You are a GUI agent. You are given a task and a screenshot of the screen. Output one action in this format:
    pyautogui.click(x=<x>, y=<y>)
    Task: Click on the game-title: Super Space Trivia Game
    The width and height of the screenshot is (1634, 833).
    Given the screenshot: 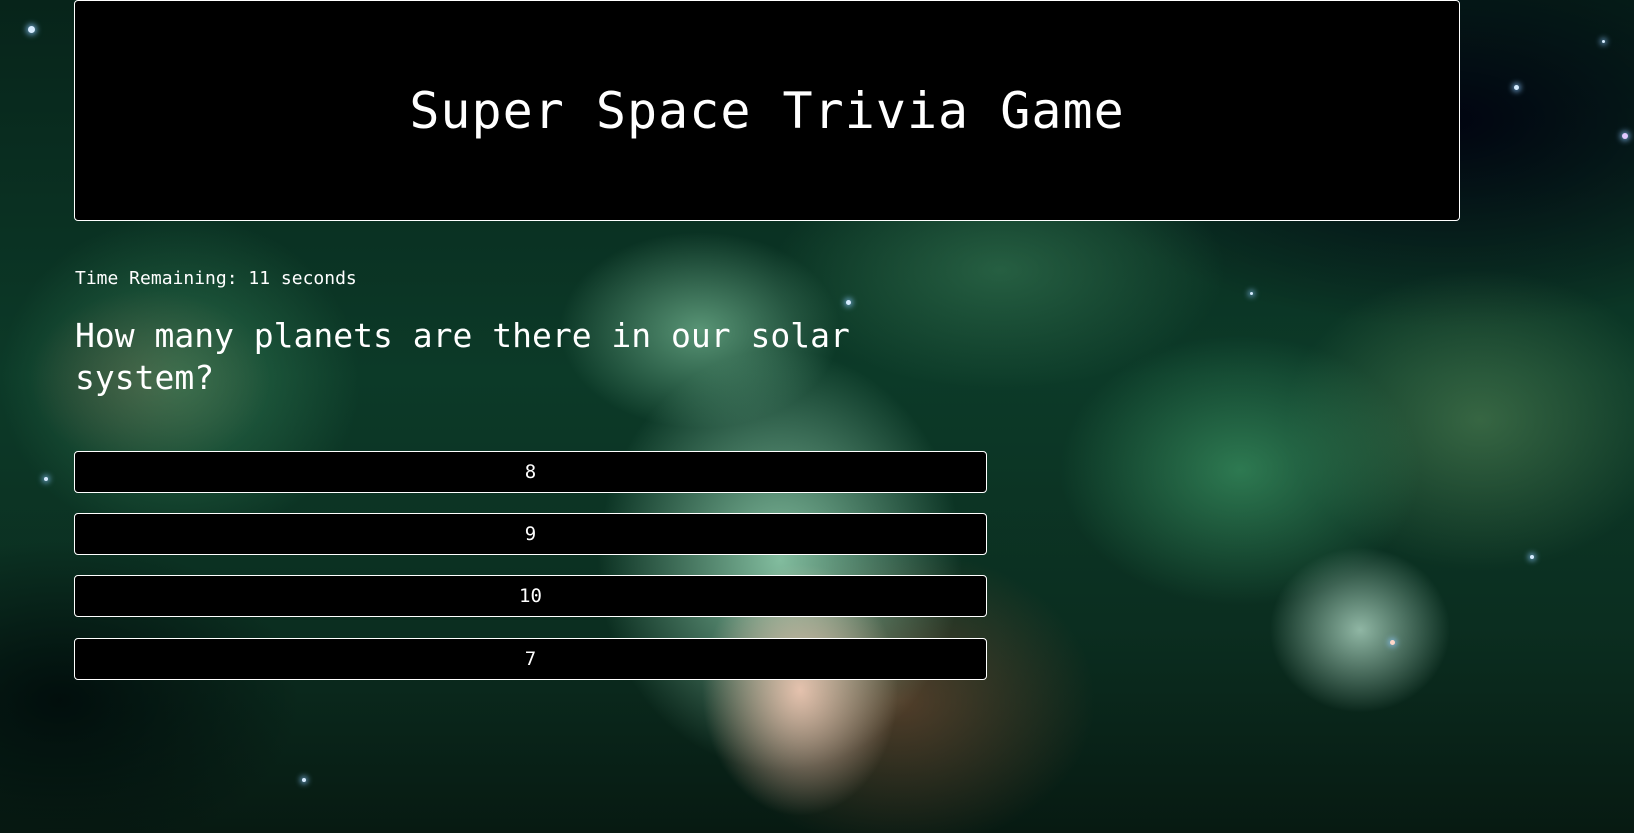 What is the action you would take?
    pyautogui.click(x=767, y=110)
    